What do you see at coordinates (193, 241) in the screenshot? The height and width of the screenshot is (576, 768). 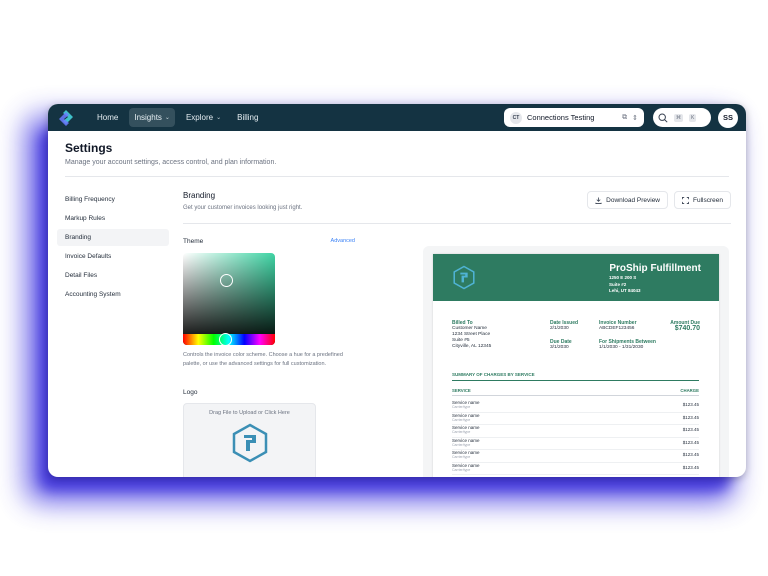 I see `theme-label: Theme` at bounding box center [193, 241].